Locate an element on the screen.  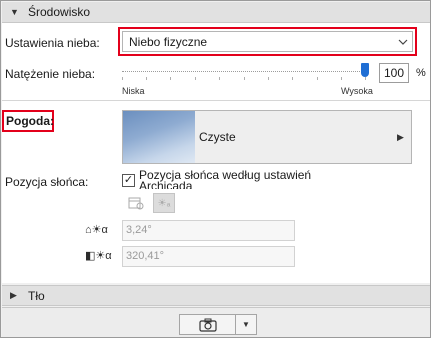
sun-position-checkbox-label-line2: Archicada is located at coordinates (166, 184).